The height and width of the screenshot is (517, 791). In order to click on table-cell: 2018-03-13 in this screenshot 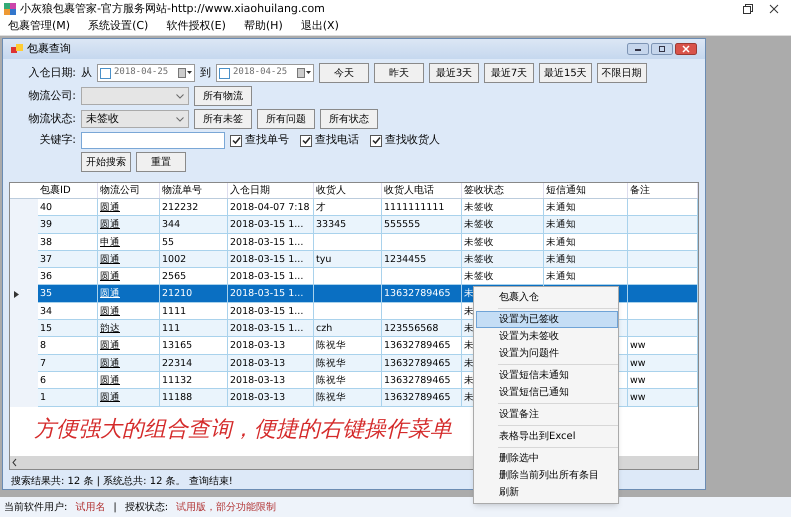, I will do `click(271, 398)`.